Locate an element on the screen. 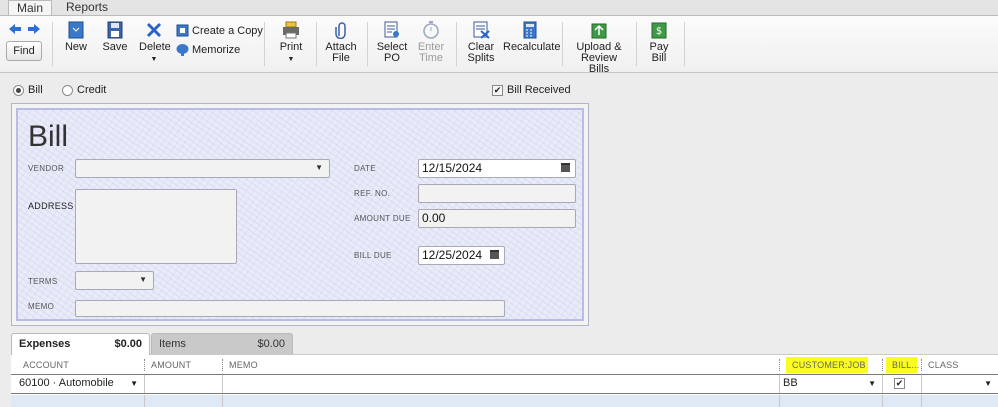 The width and height of the screenshot is (998, 407). column-header-memo: MEMO is located at coordinates (500, 365).